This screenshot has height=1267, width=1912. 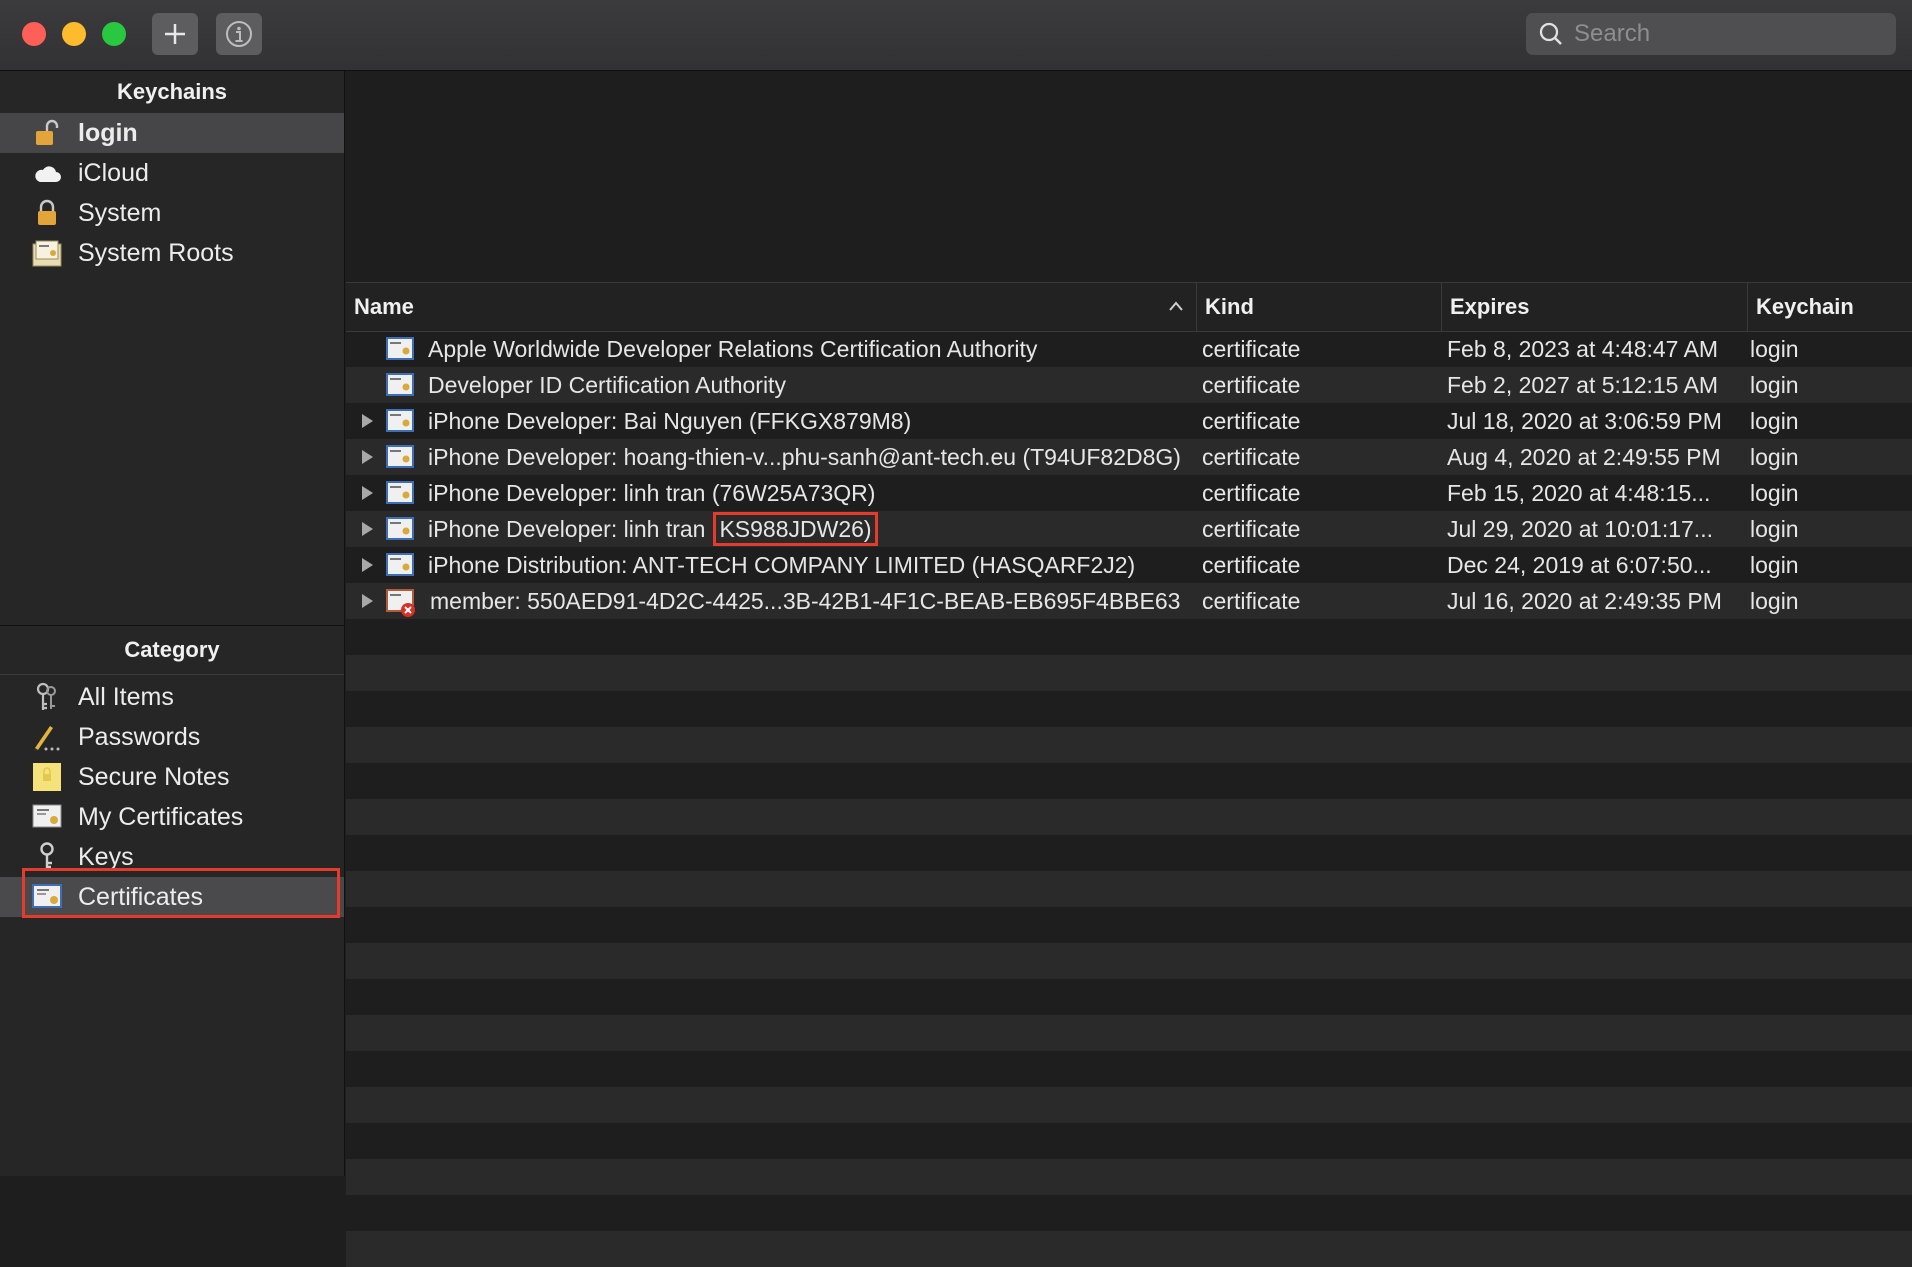 I want to click on sidebar-item-label: My Certificates, so click(x=161, y=816).